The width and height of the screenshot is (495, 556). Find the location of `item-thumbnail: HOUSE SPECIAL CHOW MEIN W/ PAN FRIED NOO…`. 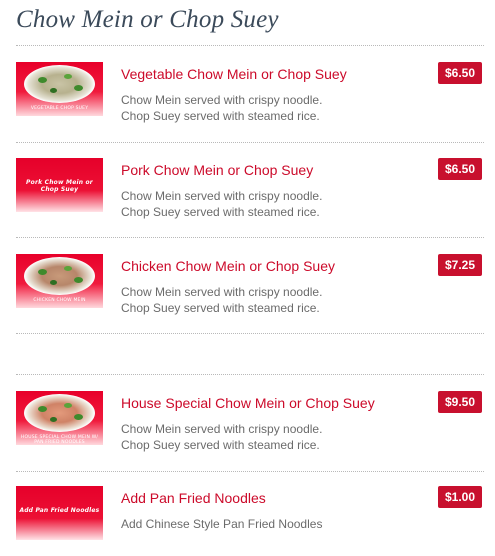

item-thumbnail: HOUSE SPECIAL CHOW MEIN W/ PAN FRIED NOO… is located at coordinates (59, 418).